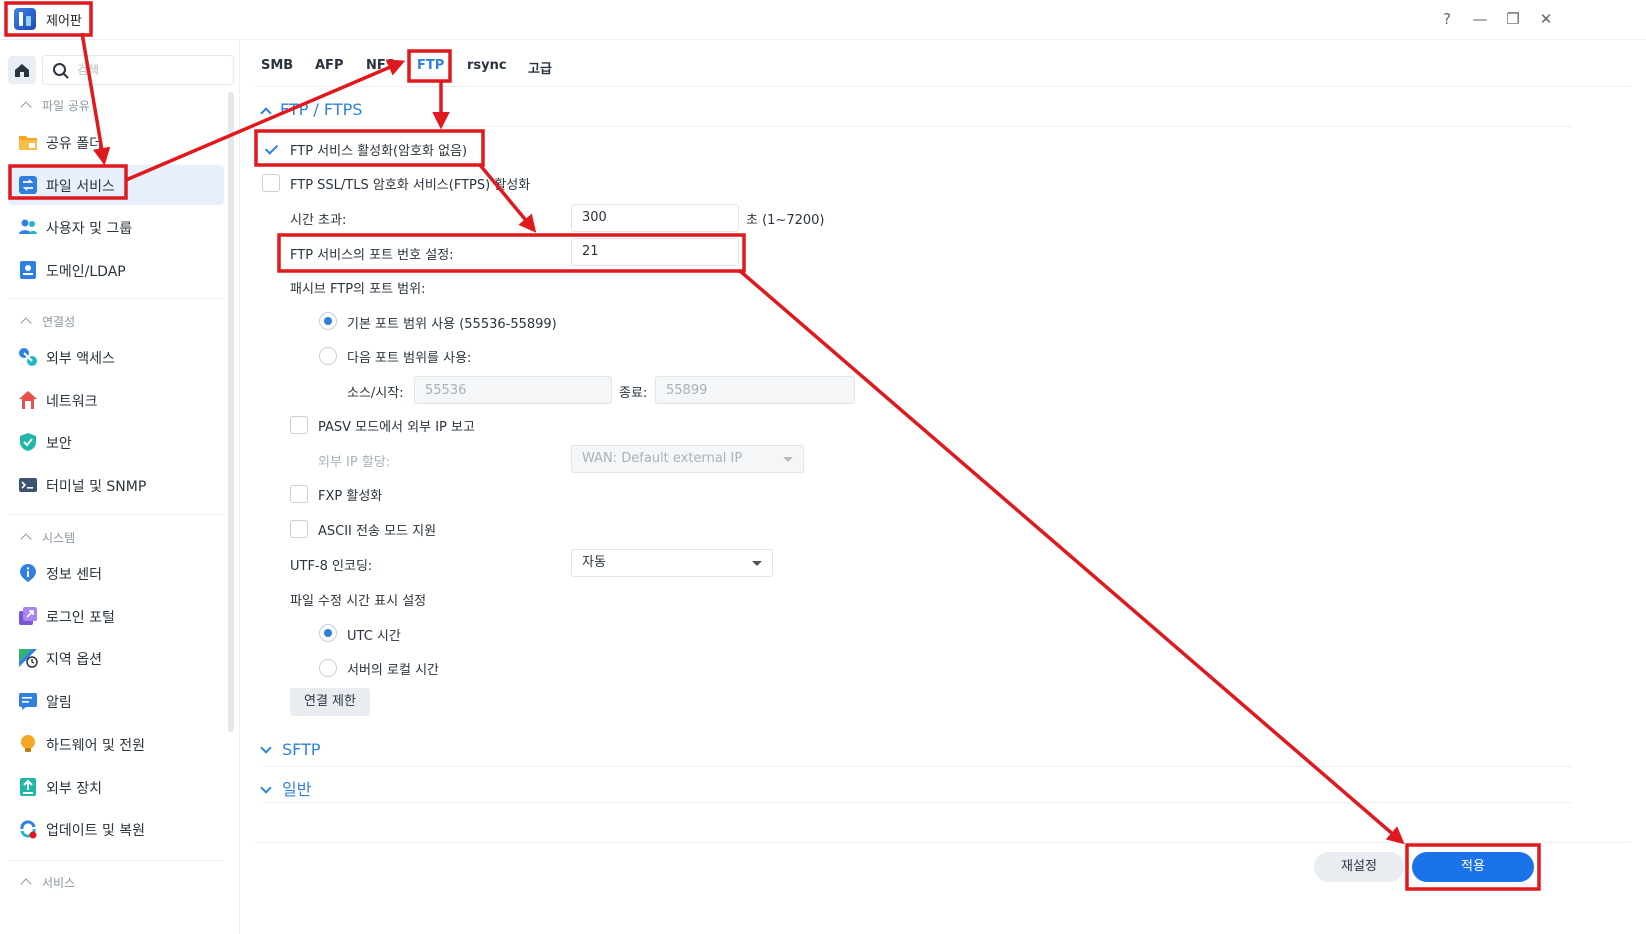 The width and height of the screenshot is (1646, 934). I want to click on port-input: 21, so click(655, 252).